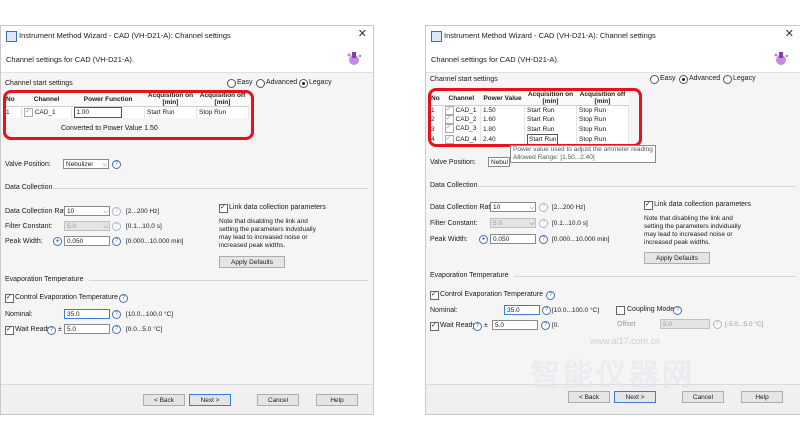  I want to click on right-rate-label: Data Collection Rate:, so click(463, 207).